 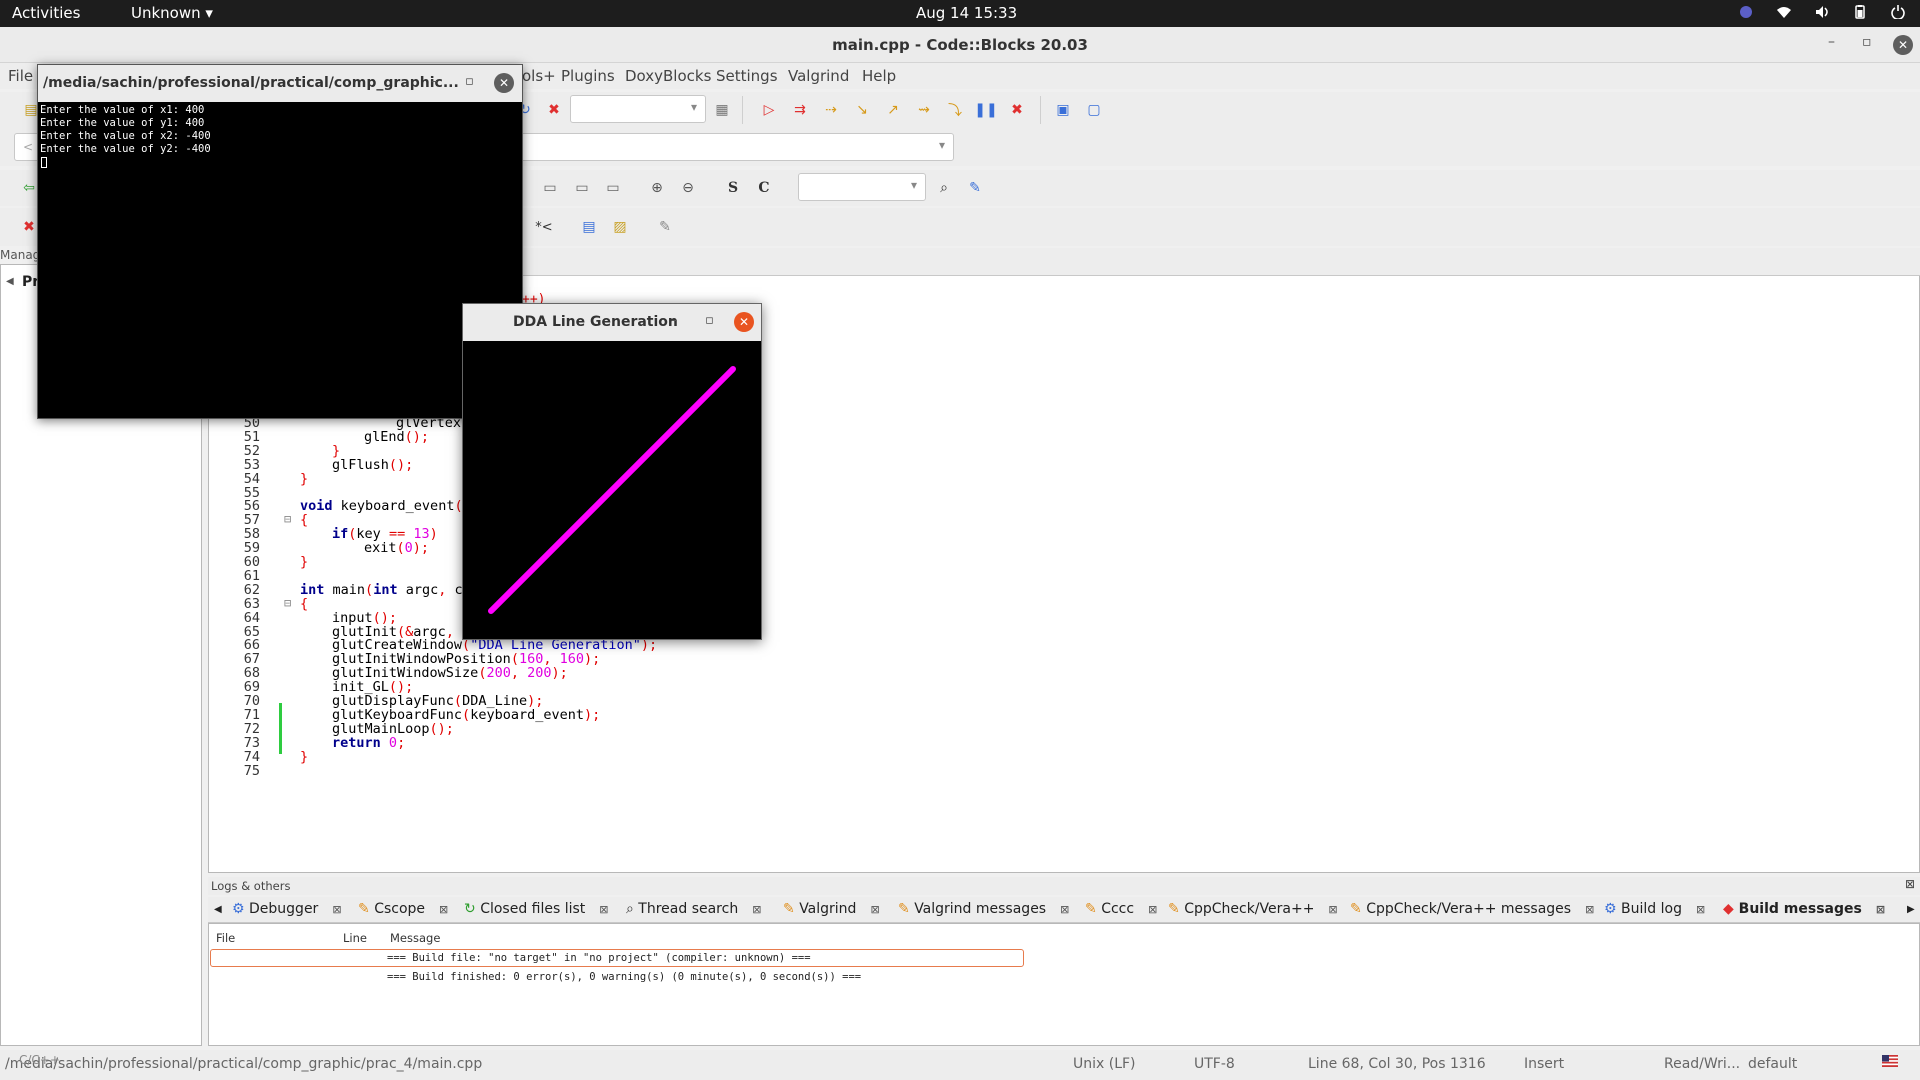 I want to click on menu-settings: Settings, so click(x=747, y=76).